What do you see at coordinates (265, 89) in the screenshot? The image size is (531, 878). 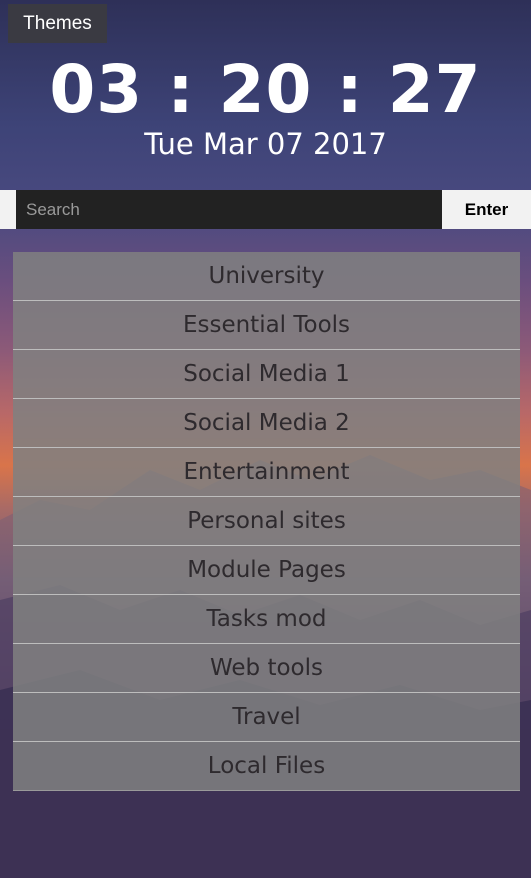 I see `clock-time: 03 : 20 : 27` at bounding box center [265, 89].